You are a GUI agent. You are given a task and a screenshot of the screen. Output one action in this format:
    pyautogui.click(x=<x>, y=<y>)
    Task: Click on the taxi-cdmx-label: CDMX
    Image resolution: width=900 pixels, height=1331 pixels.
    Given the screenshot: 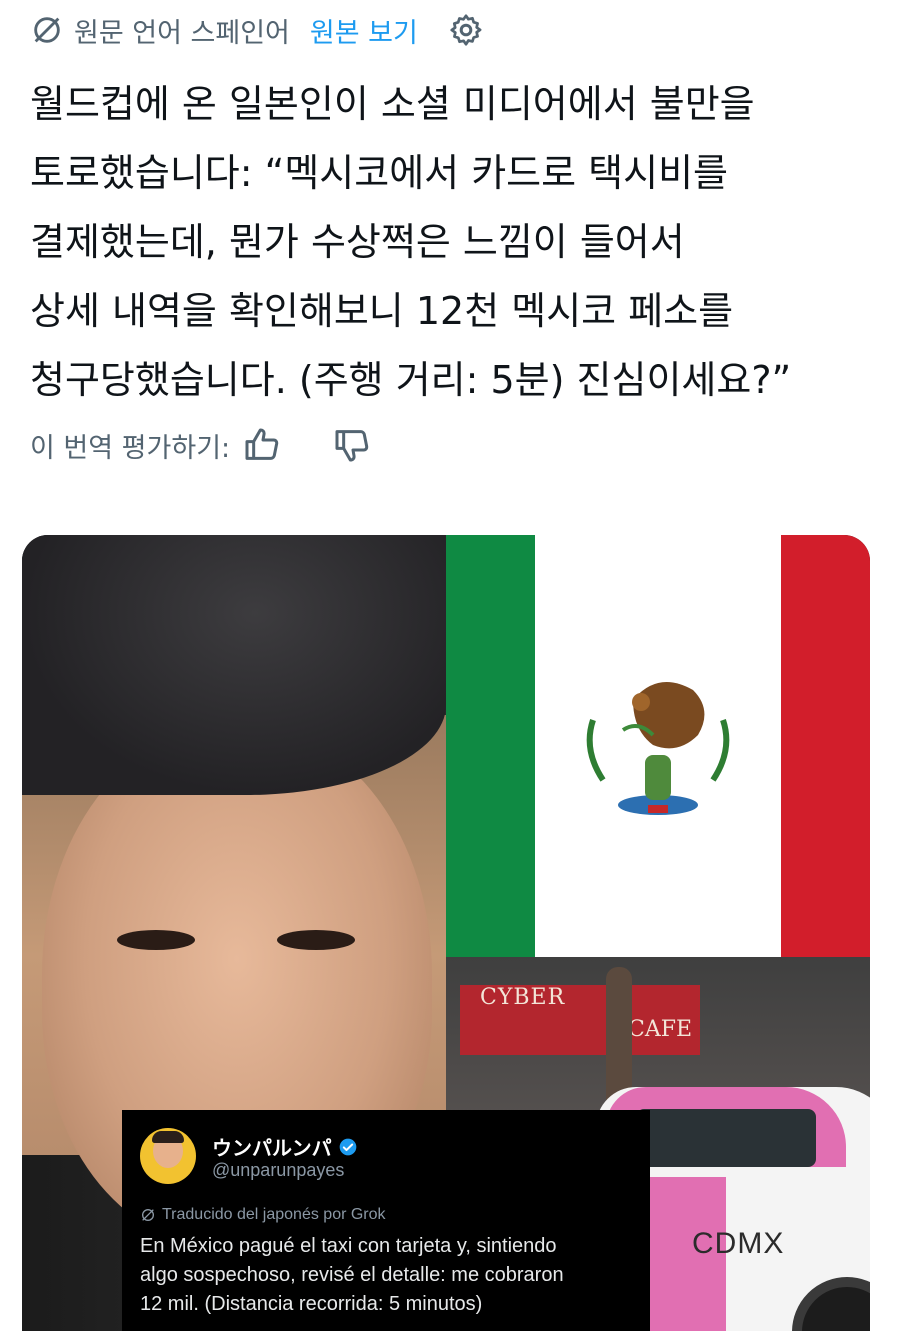 What is the action you would take?
    pyautogui.click(x=738, y=1243)
    